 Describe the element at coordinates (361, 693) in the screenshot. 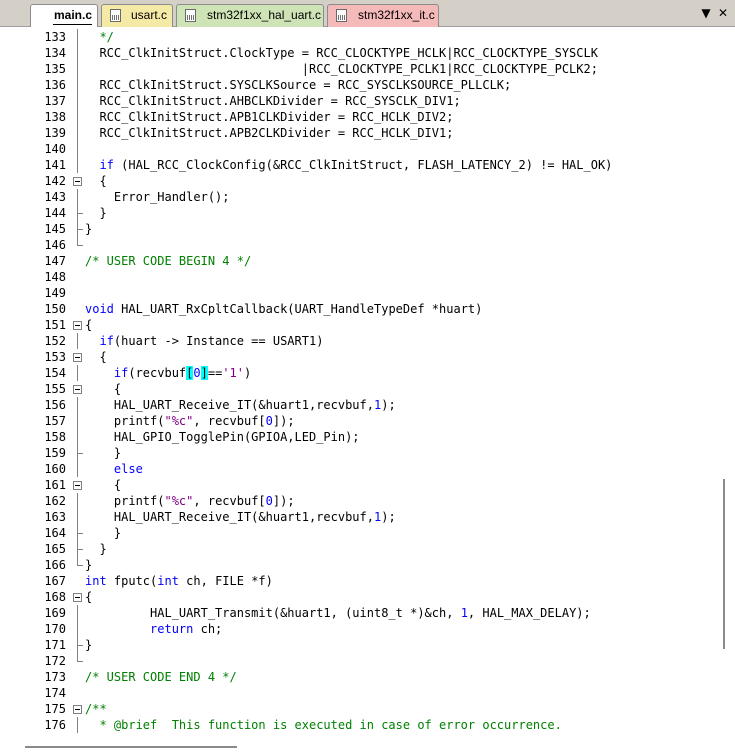

I see `code-line: 174` at that location.